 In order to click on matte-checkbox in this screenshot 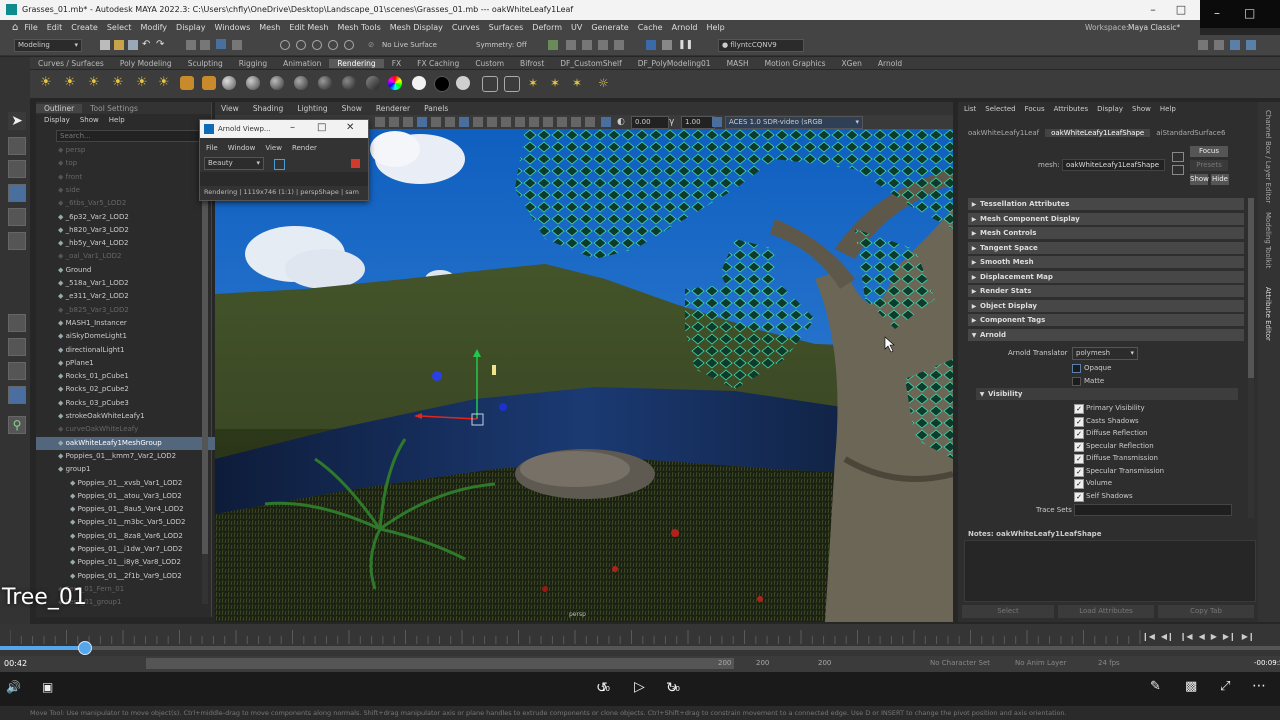, I will do `click(1076, 381)`.